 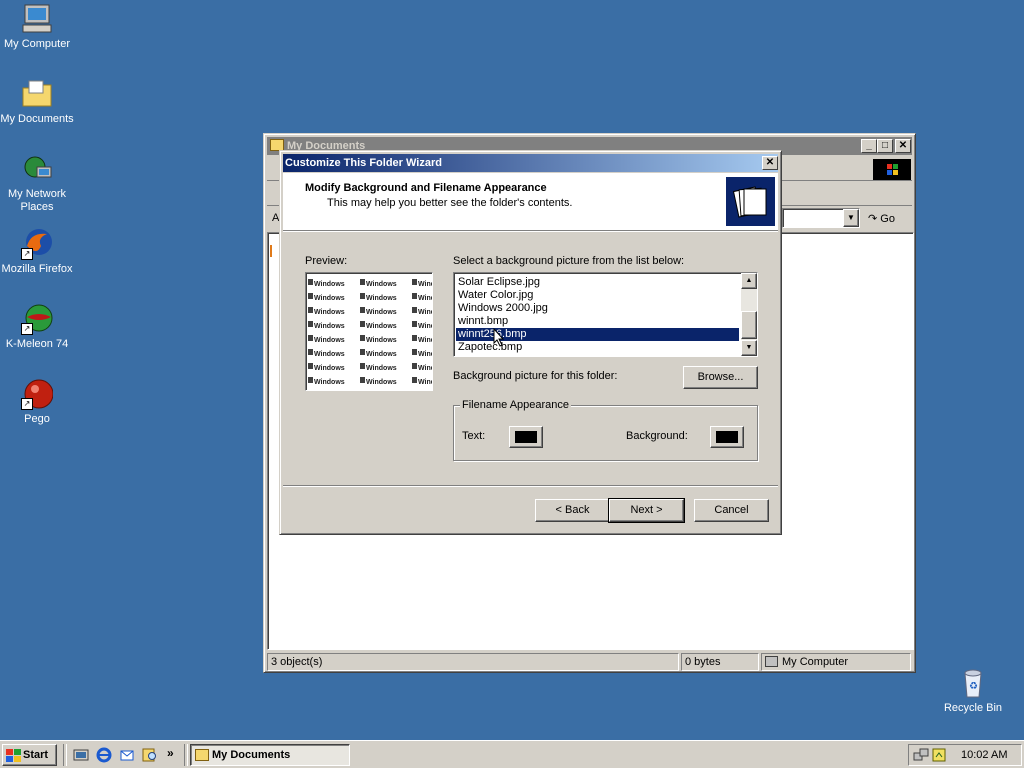 What do you see at coordinates (749, 281) in the screenshot?
I see `scroll-up-button: ▲` at bounding box center [749, 281].